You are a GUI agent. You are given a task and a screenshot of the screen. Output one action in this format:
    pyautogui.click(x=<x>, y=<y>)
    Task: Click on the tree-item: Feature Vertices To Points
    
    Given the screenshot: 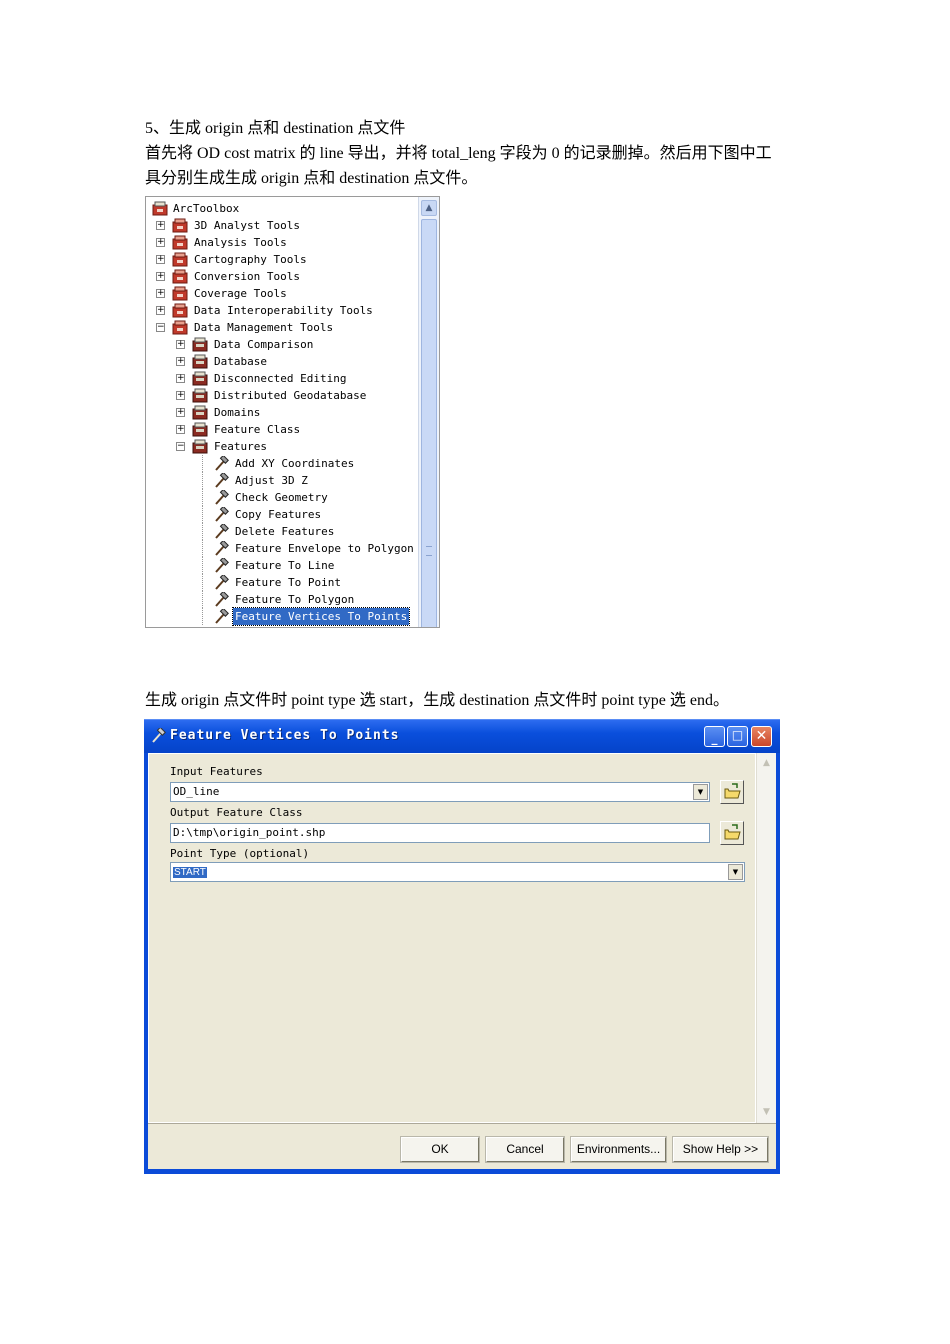 What is the action you would take?
    pyautogui.click(x=283, y=616)
    